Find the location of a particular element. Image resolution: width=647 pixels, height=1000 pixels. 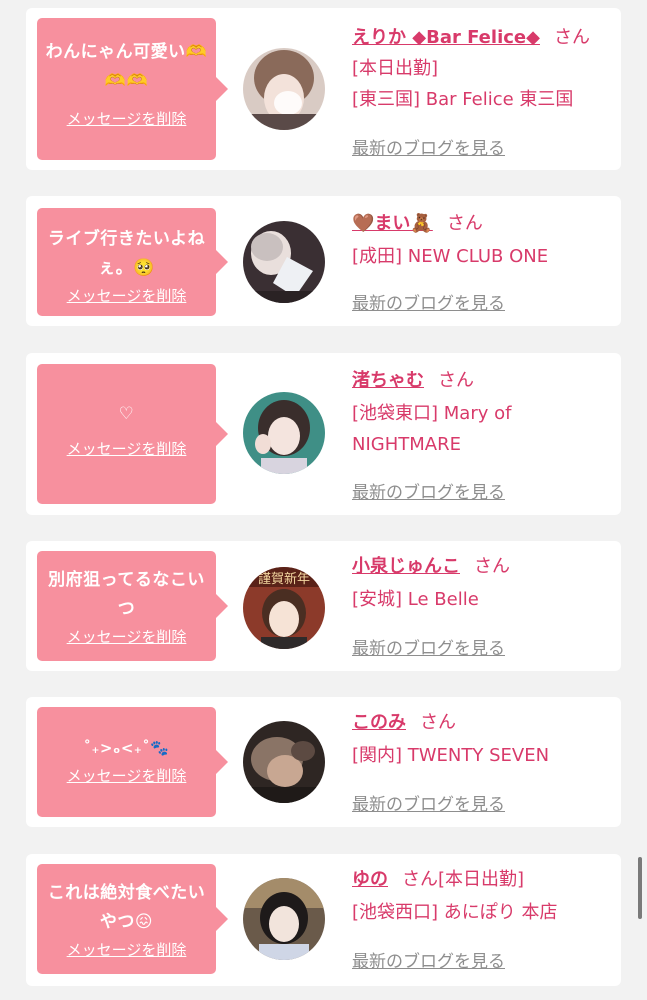

avatar: 謹賀新年 is located at coordinates (284, 608).